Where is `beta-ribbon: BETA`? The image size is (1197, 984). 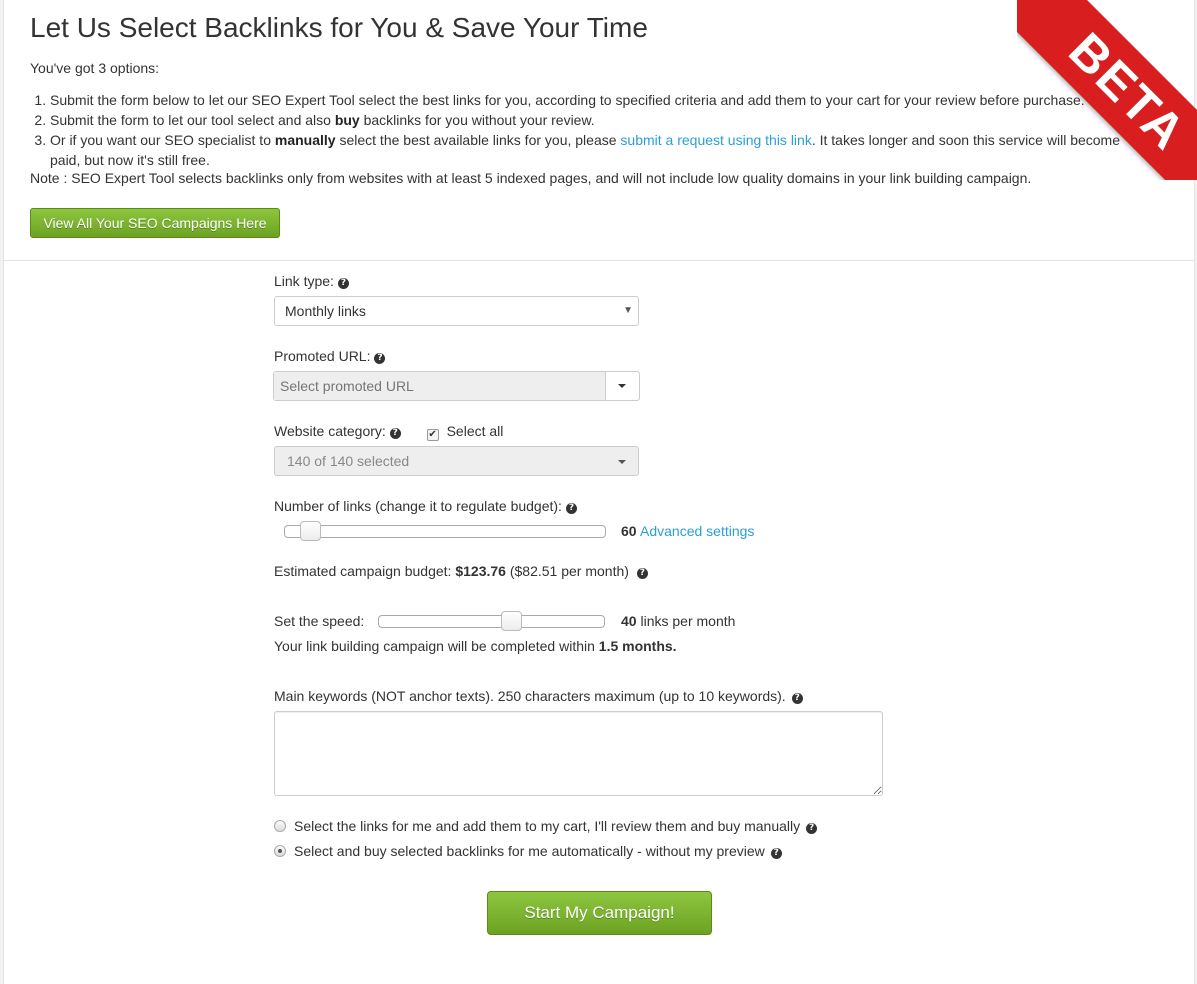 beta-ribbon: BETA is located at coordinates (1107, 90).